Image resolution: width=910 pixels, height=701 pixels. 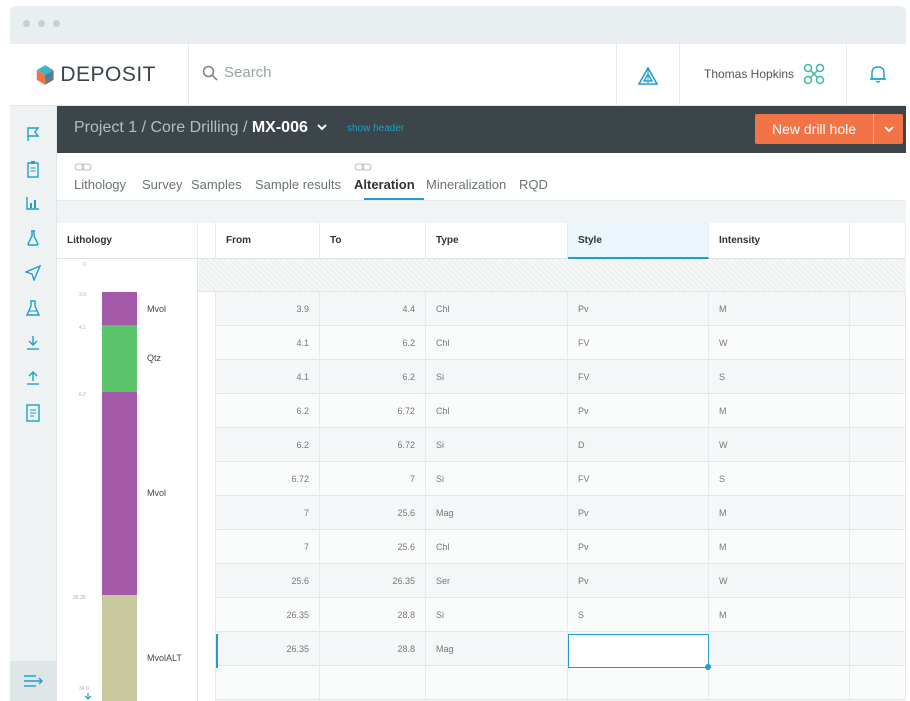 What do you see at coordinates (561, 343) in the screenshot?
I see `table-row: 4.1 6.2 Chl FV W` at bounding box center [561, 343].